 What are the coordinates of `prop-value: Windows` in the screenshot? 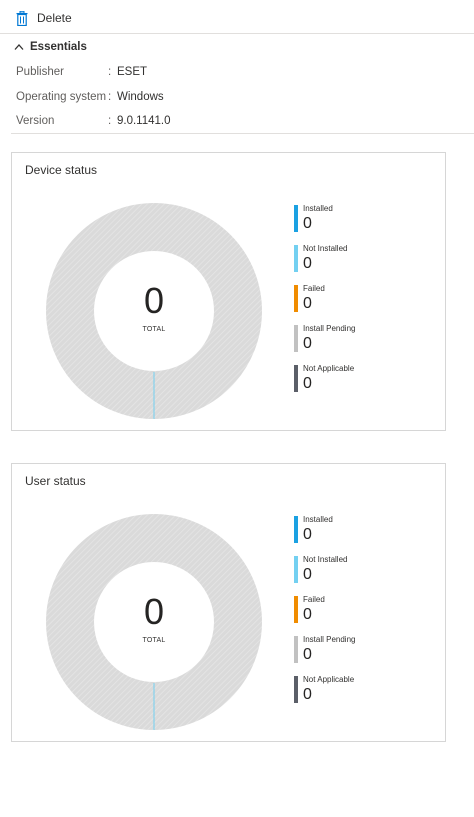 It's located at (140, 97).